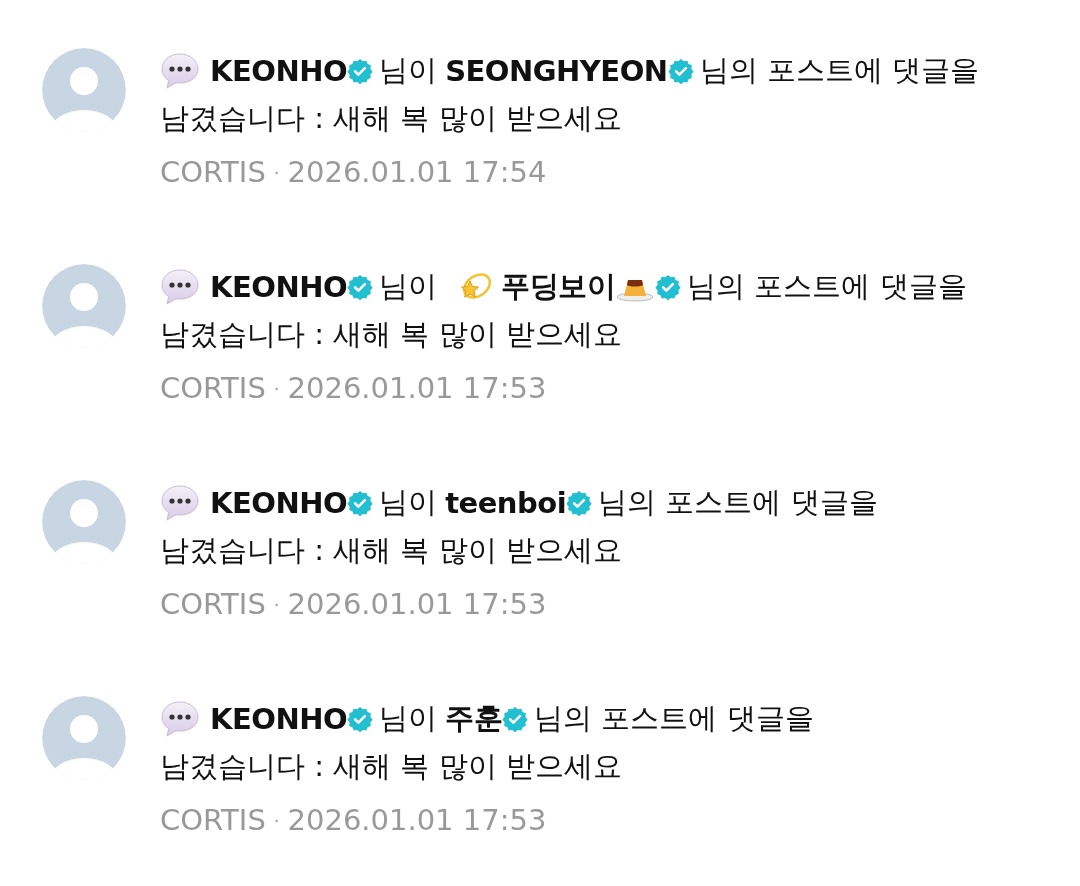  I want to click on target-name: 주훈, so click(474, 718).